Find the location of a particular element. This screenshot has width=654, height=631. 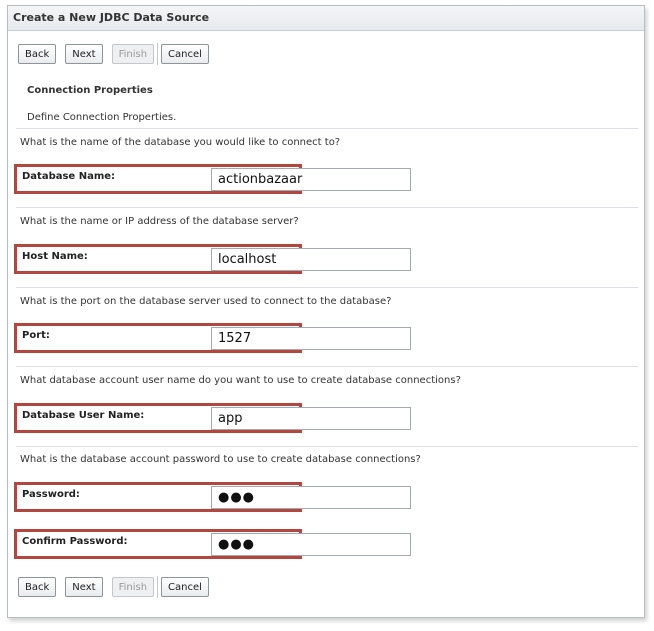

confirm-password-input is located at coordinates (311, 544).